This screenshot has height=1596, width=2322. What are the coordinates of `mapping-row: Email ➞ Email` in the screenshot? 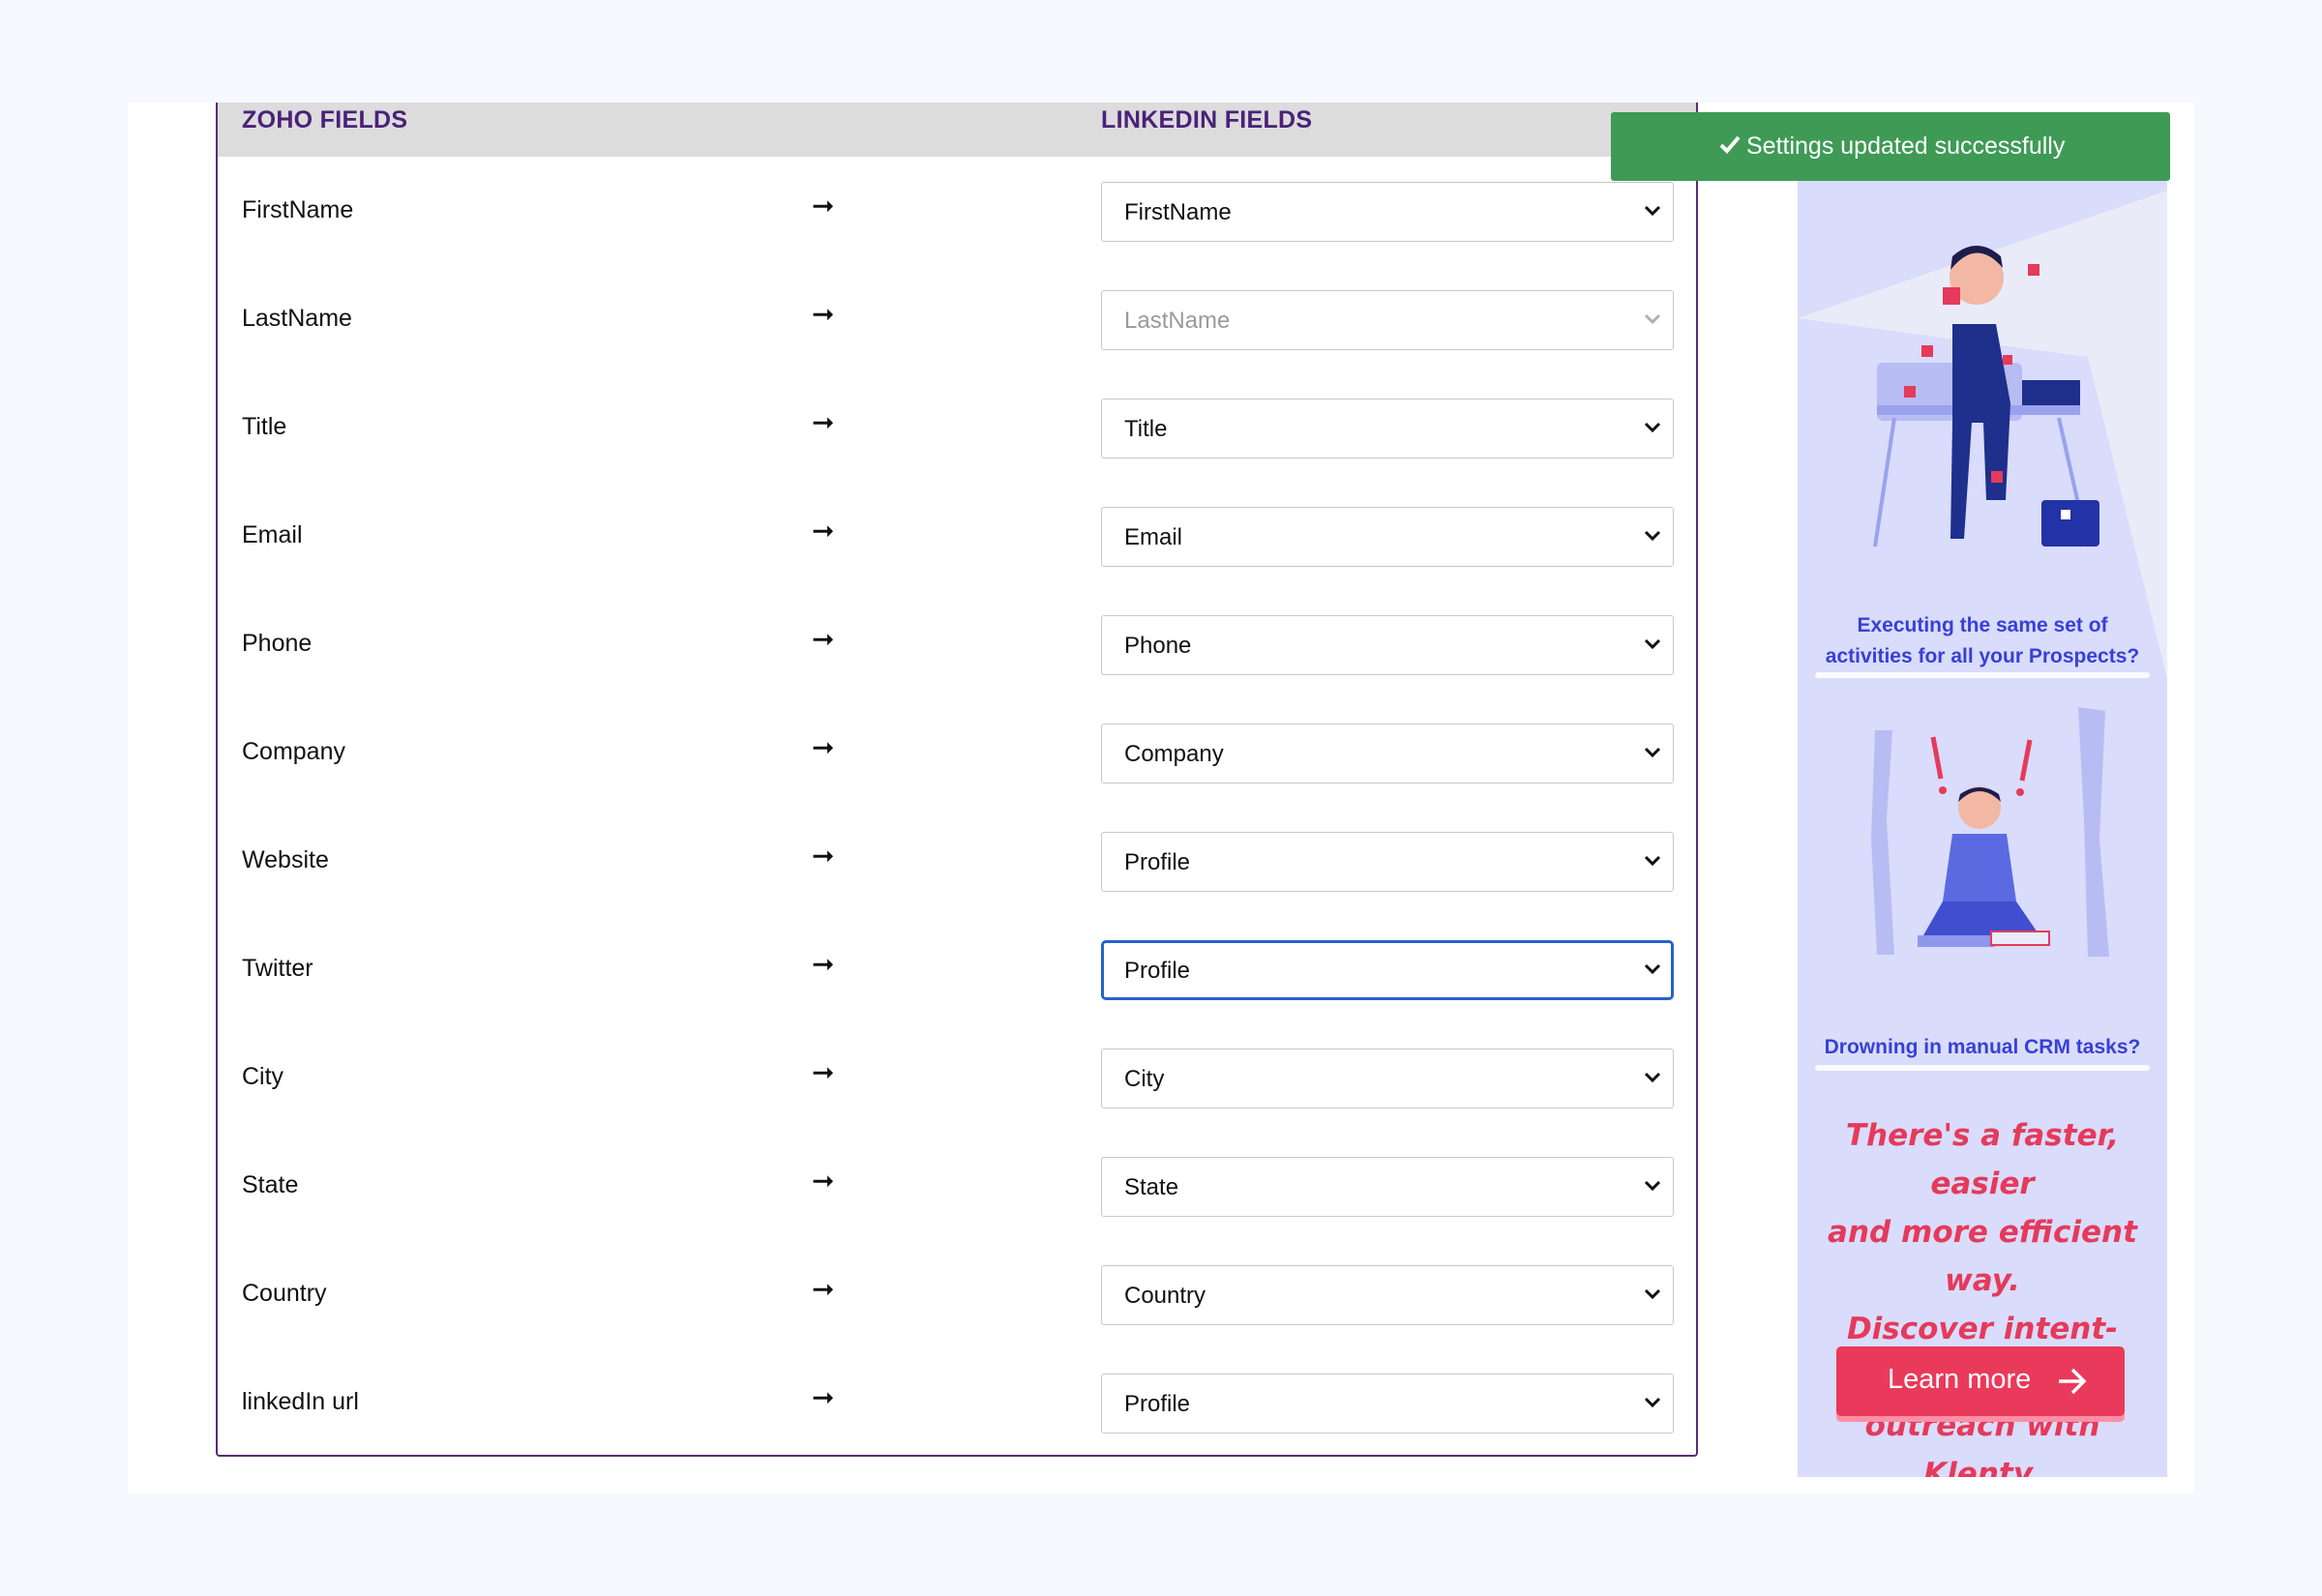 It's located at (957, 537).